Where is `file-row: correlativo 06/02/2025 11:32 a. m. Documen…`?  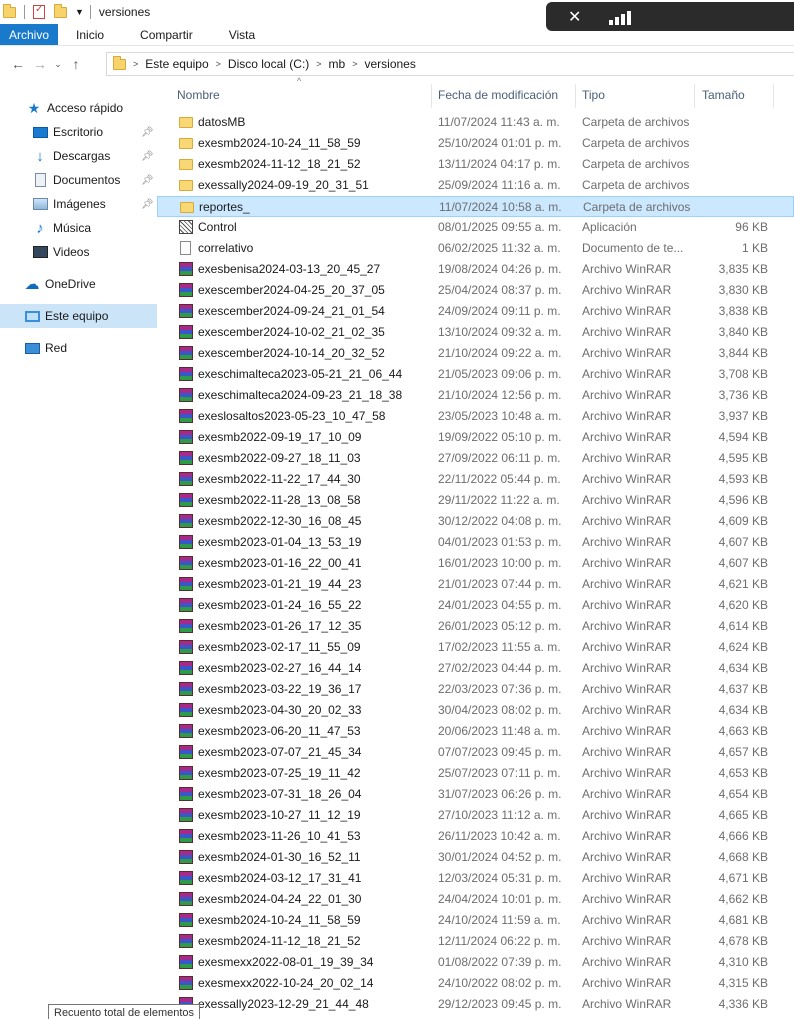
file-row: correlativo 06/02/2025 11:32 a. m. Documen… is located at coordinates (475, 248).